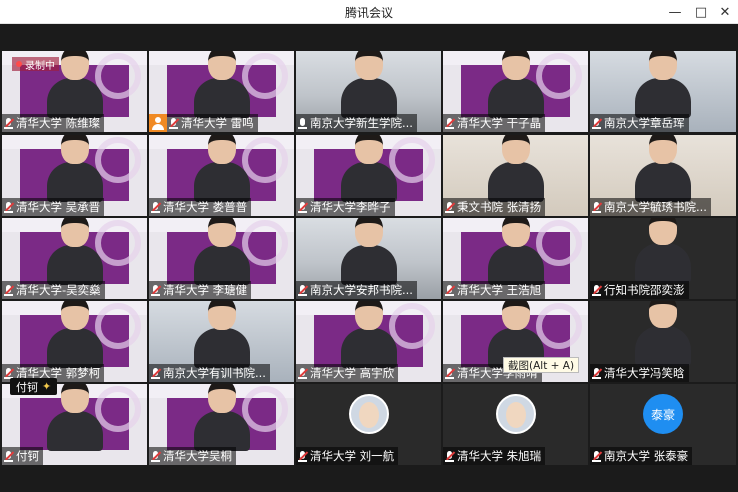 The height and width of the screenshot is (492, 738). I want to click on participant-name-label: 清华大学 娄普普, so click(200, 207).